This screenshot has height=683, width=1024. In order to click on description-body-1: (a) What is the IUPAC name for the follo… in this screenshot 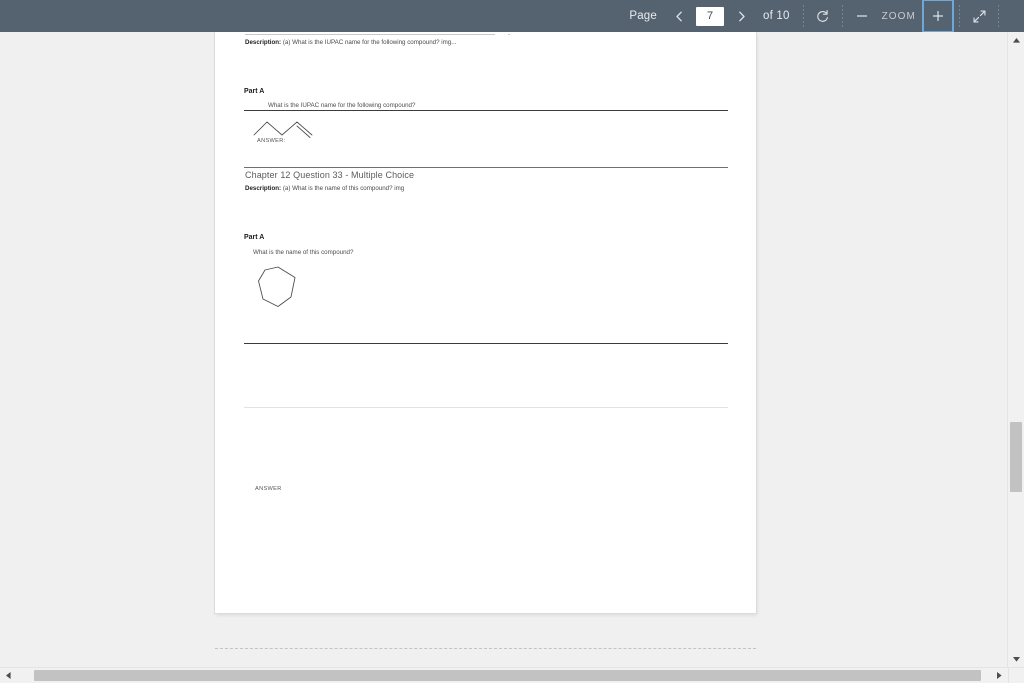, I will do `click(369, 42)`.